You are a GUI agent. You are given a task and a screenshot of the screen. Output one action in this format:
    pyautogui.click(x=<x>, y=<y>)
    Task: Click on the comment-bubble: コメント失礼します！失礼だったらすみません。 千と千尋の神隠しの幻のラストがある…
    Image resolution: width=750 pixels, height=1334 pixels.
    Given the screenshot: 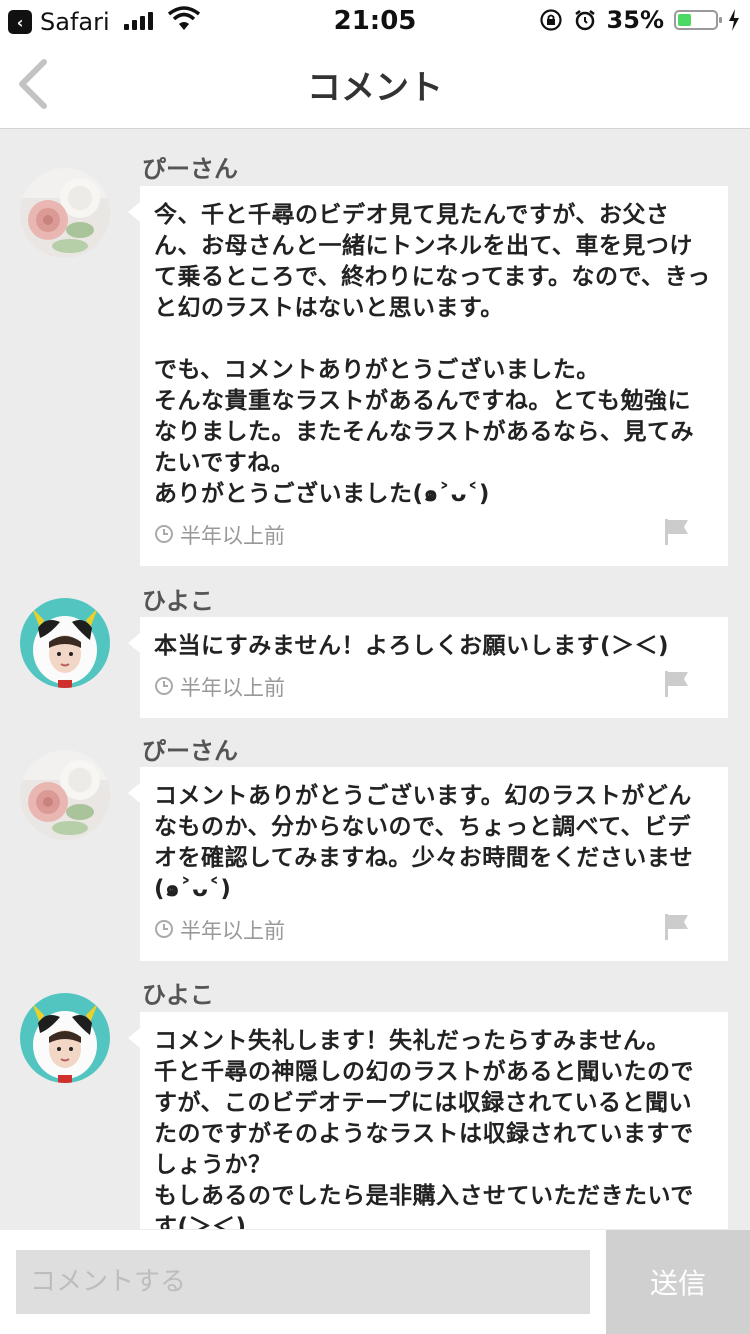 What is the action you would take?
    pyautogui.click(x=428, y=1120)
    